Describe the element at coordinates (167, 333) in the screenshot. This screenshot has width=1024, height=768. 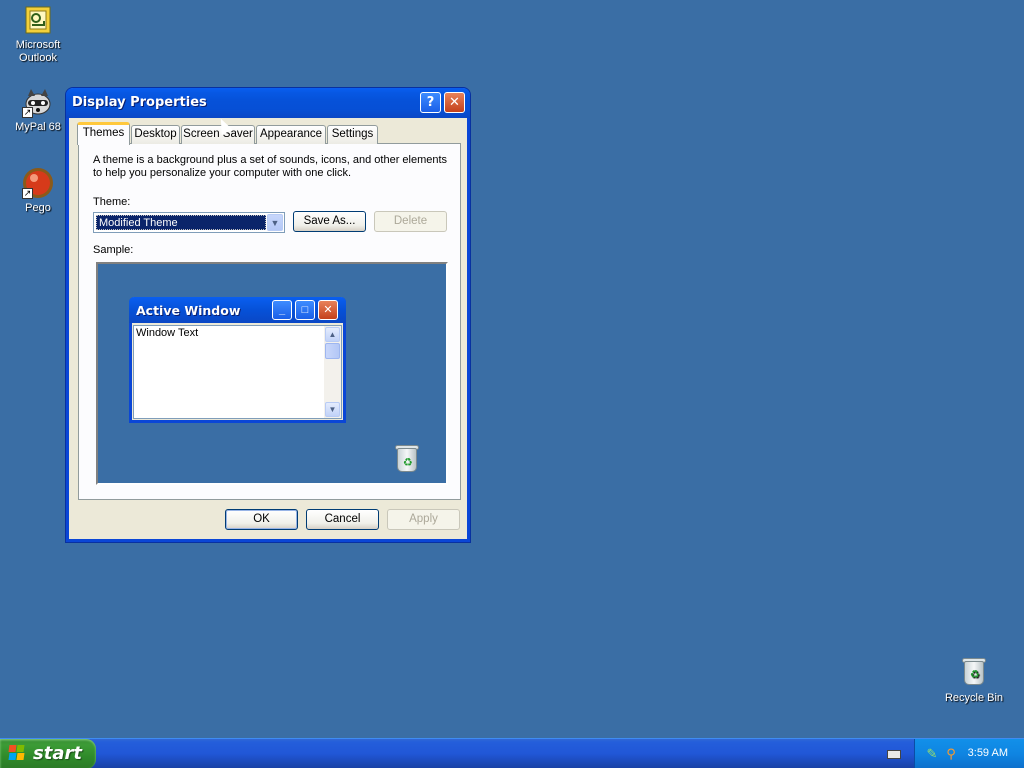
I see `sample-window-text: Window Text` at that location.